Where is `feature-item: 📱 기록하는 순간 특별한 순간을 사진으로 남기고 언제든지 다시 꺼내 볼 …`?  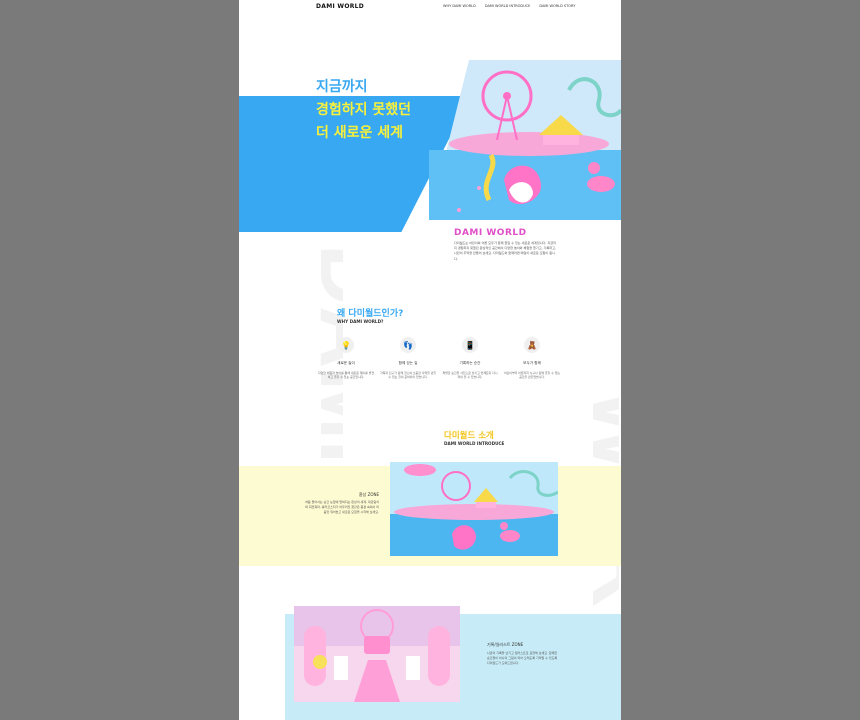 feature-item: 📱 기록하는 순간 특별한 순간을 사진으로 남기고 언제든지 다시 꺼내 볼 … is located at coordinates (470, 358).